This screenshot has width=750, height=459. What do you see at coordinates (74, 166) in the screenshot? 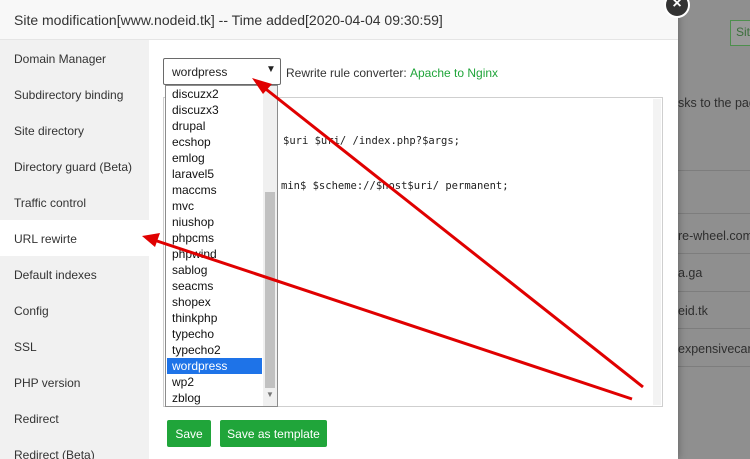
I see `sidebar-item-directory-guard: Directory guard (Beta)` at bounding box center [74, 166].